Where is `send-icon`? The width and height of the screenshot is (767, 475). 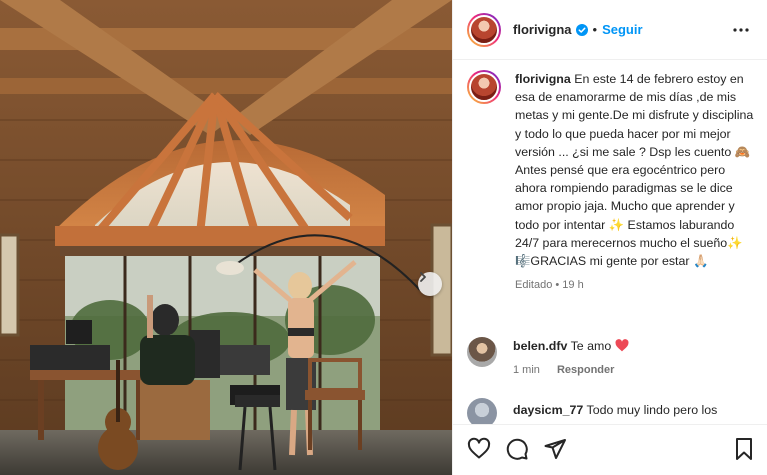 send-icon is located at coordinates (555, 451).